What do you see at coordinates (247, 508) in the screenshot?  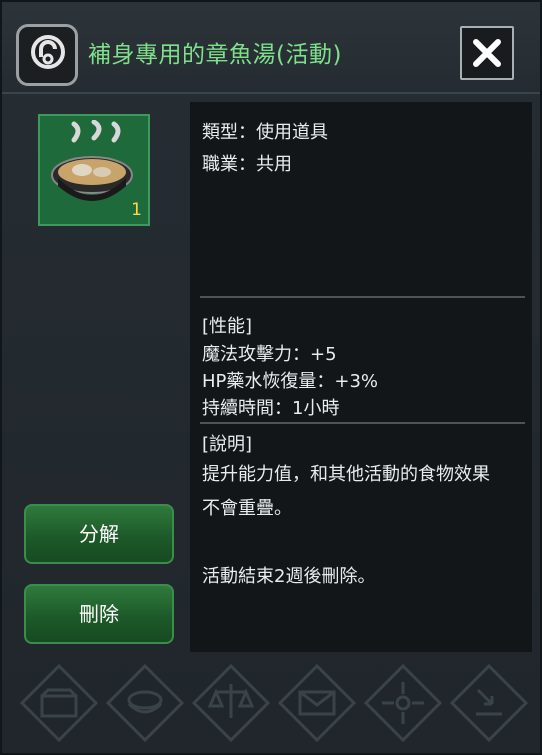 I see `description-line: 不會重疊。` at bounding box center [247, 508].